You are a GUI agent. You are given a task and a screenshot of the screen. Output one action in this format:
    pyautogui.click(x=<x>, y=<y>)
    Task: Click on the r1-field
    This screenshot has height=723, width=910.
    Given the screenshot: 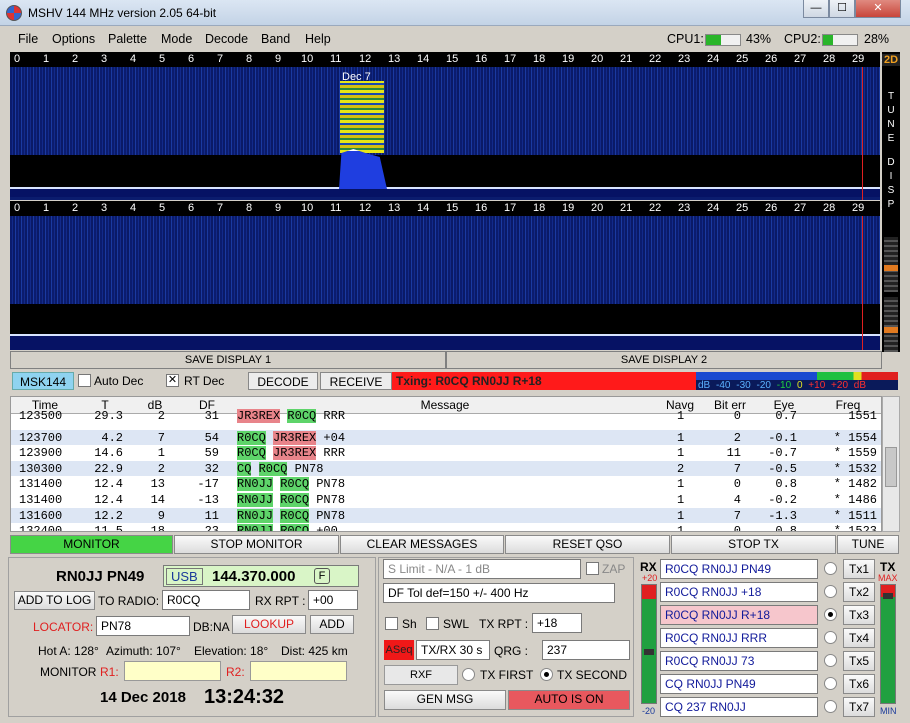 What is the action you would take?
    pyautogui.click(x=172, y=671)
    